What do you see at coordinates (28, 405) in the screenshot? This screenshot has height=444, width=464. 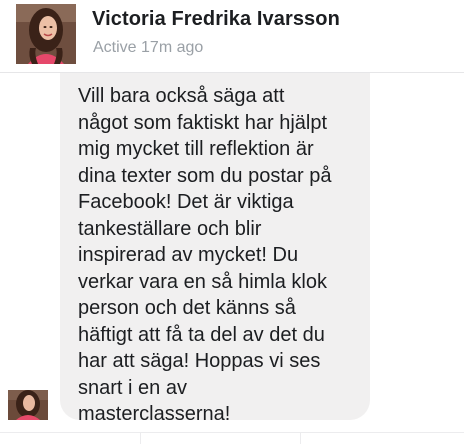 I see `sender-avatar` at bounding box center [28, 405].